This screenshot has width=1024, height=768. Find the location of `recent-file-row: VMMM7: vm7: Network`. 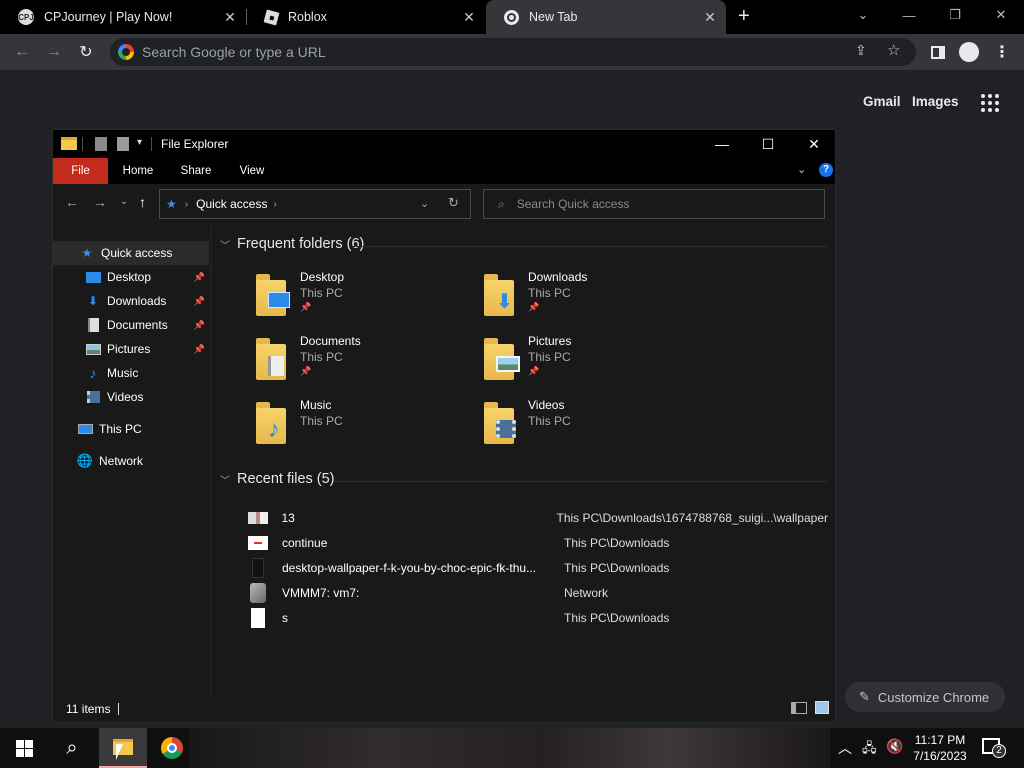

recent-file-row: VMMM7: vm7: Network is located at coordinates (538, 593).